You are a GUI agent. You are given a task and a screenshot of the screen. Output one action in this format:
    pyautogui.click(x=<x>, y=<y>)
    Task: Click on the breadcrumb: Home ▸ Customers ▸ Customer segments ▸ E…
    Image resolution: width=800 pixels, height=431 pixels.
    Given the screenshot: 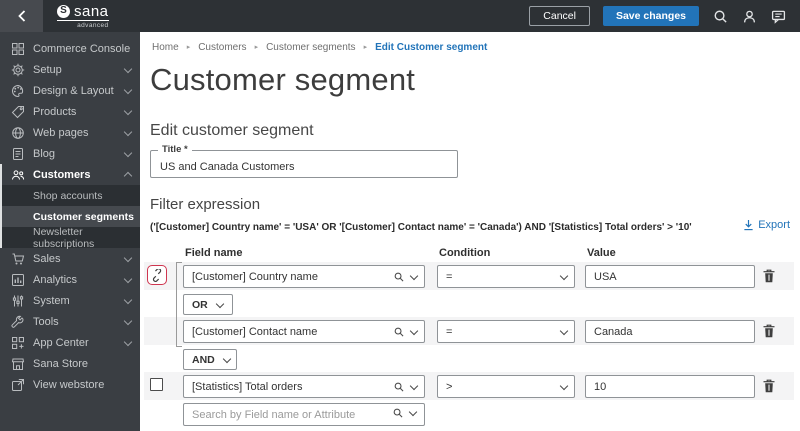 What is the action you would take?
    pyautogui.click(x=319, y=47)
    